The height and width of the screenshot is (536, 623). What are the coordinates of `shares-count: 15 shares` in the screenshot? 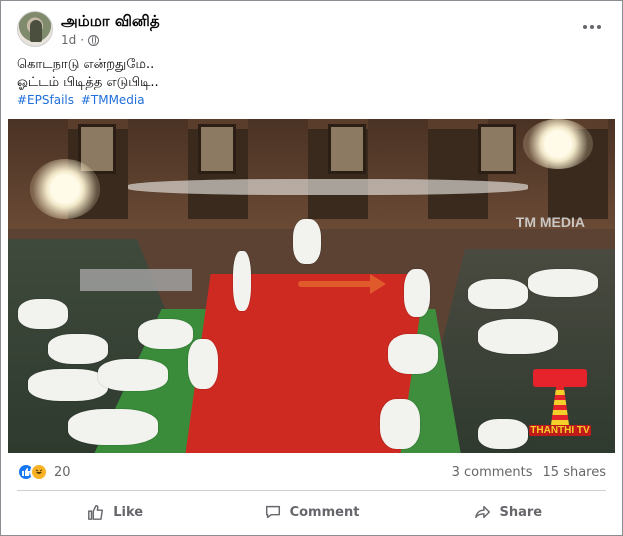 It's located at (574, 472).